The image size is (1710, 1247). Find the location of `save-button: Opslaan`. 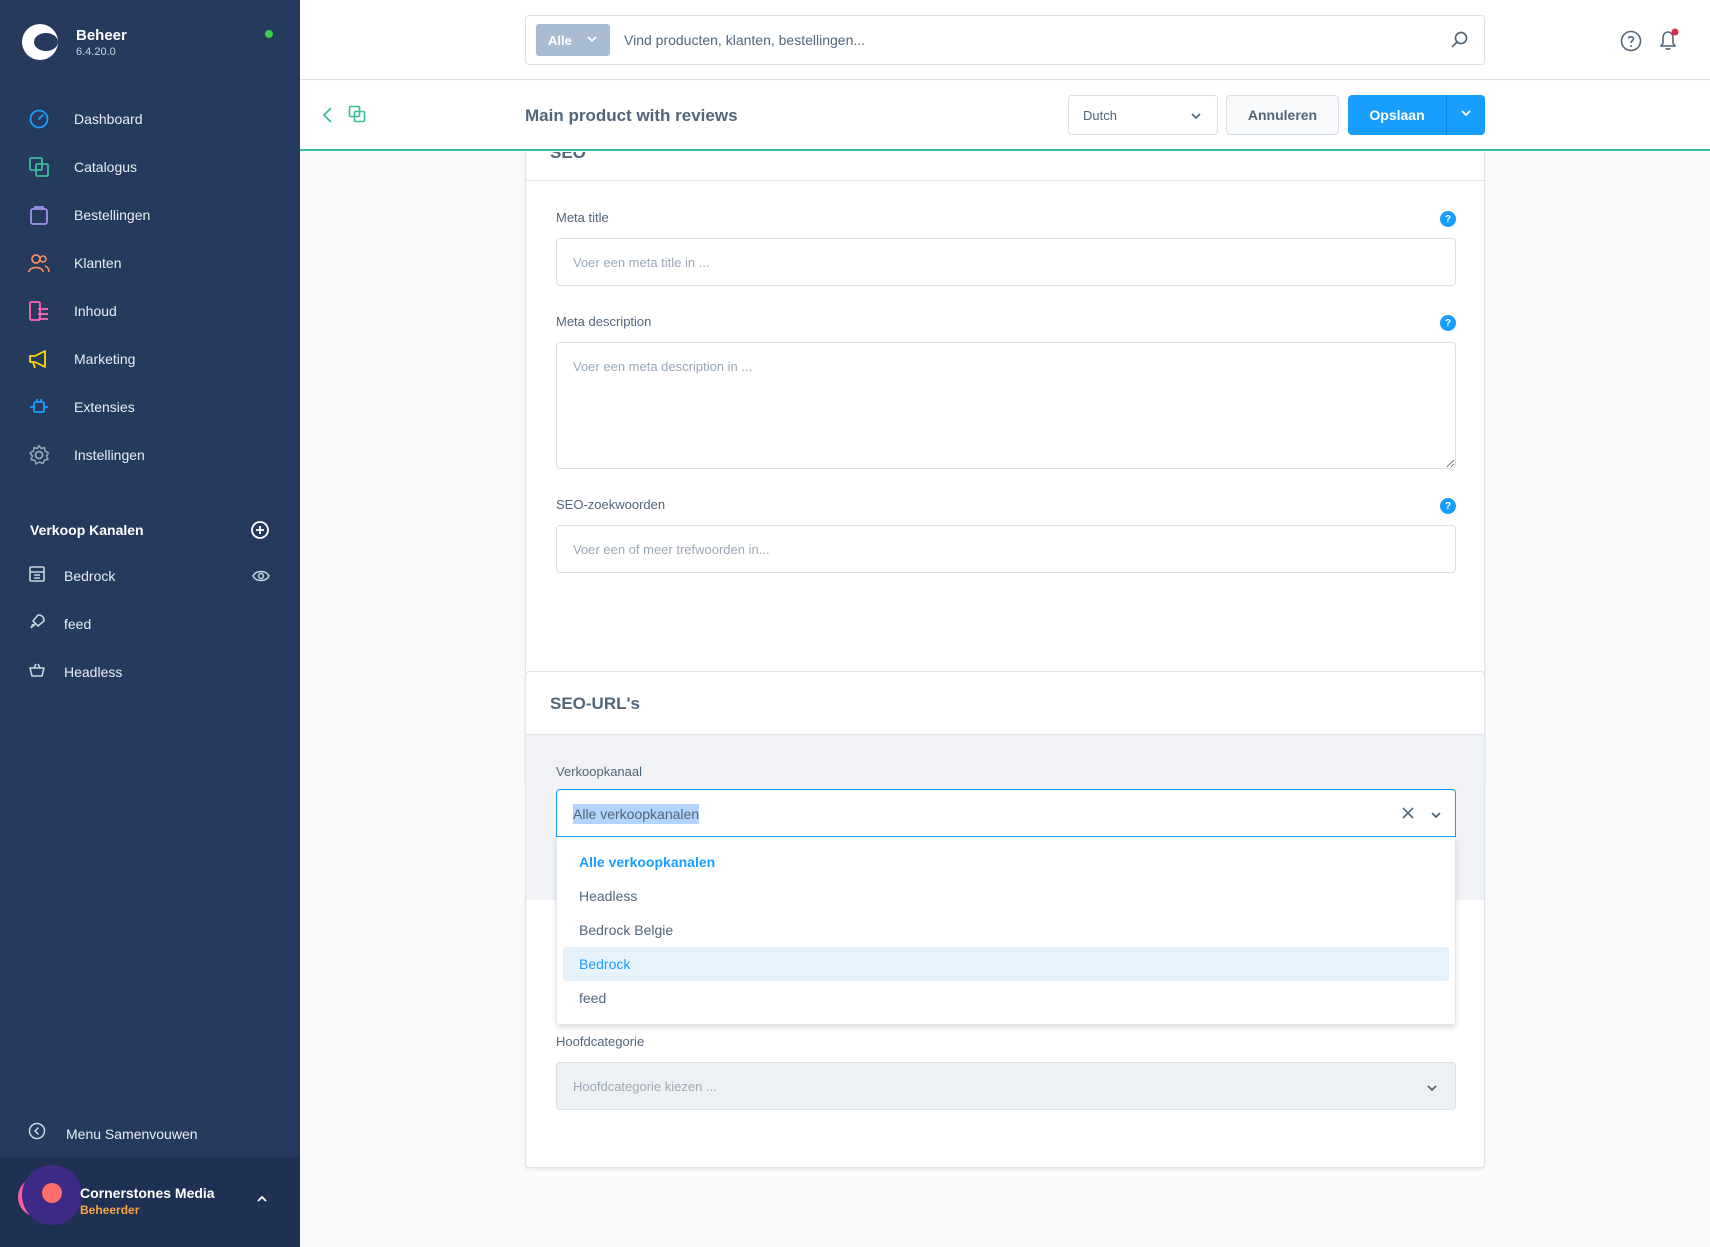

save-button: Opslaan is located at coordinates (1397, 115).